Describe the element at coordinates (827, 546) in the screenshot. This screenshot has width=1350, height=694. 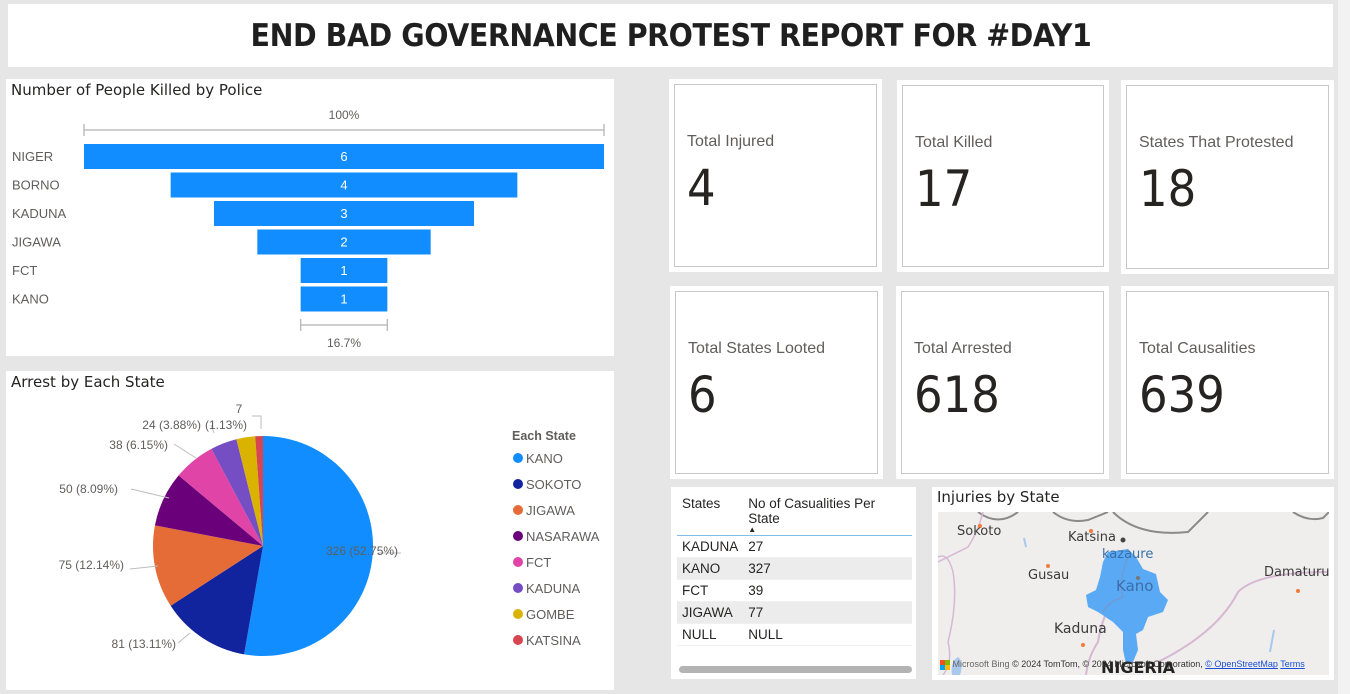
I see `table-cell-casualties: 27` at that location.